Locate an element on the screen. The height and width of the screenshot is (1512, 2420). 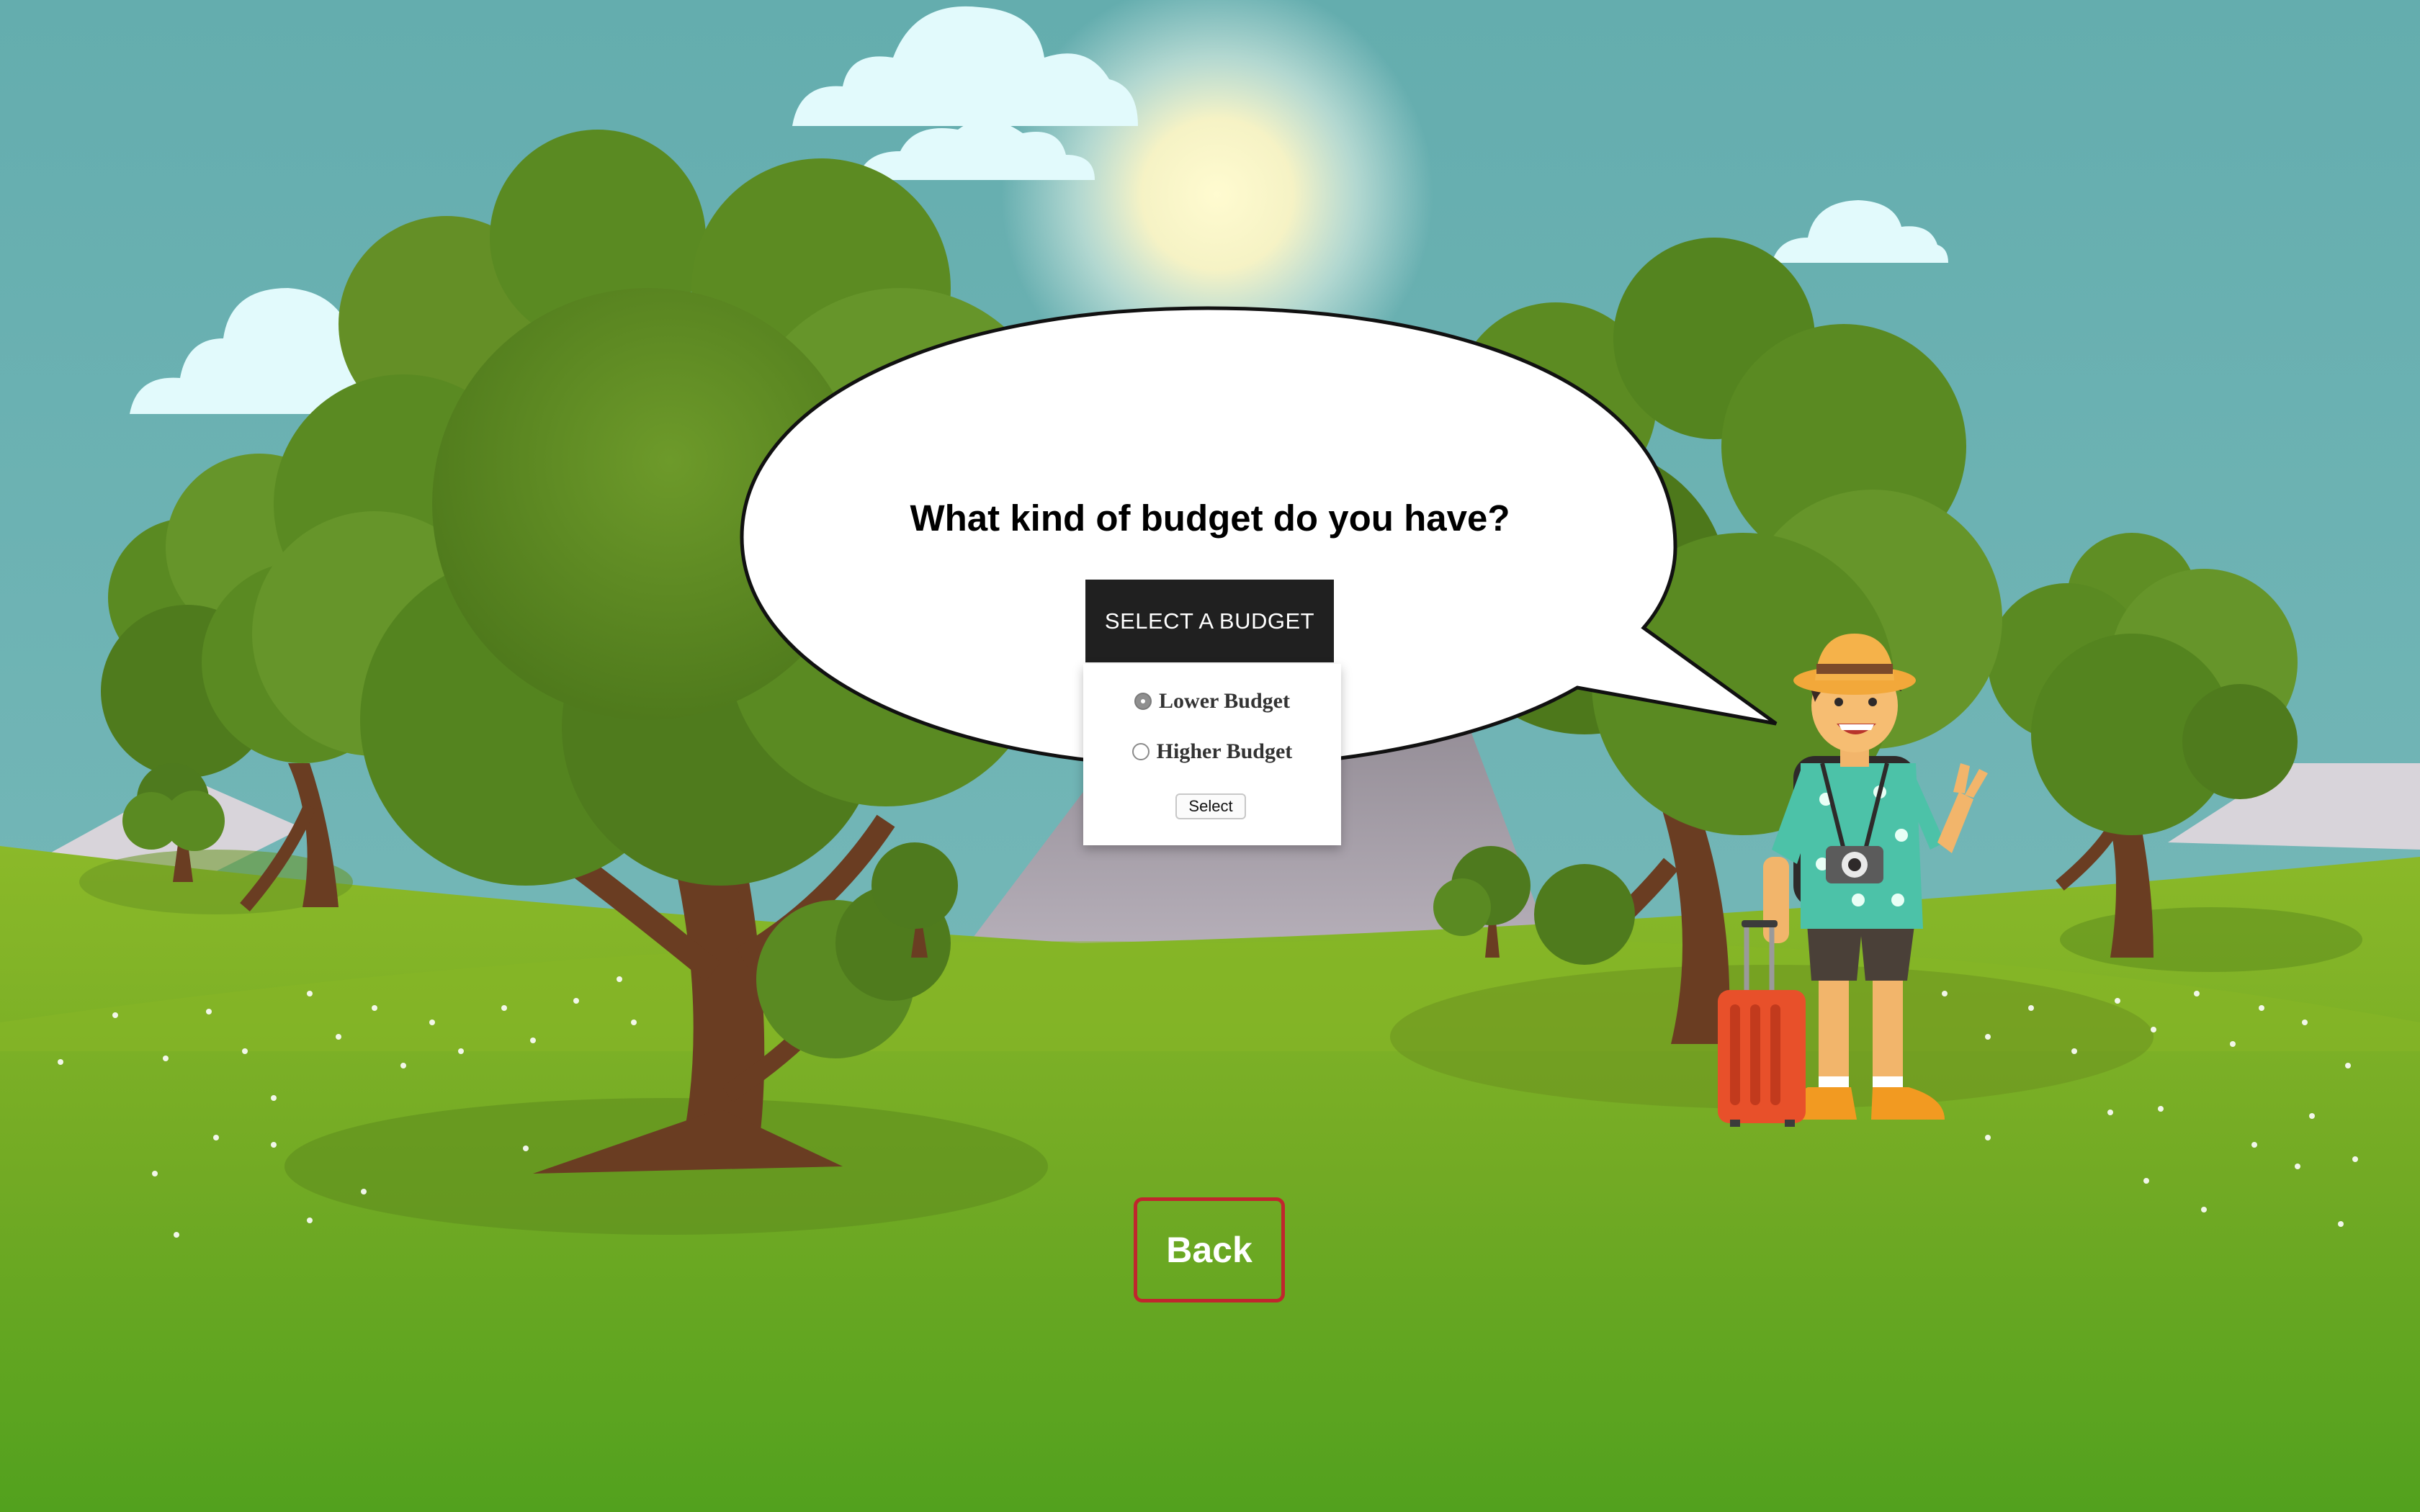
budget-options-panel: Lower Budget Higher Budget Select is located at coordinates (1212, 754).